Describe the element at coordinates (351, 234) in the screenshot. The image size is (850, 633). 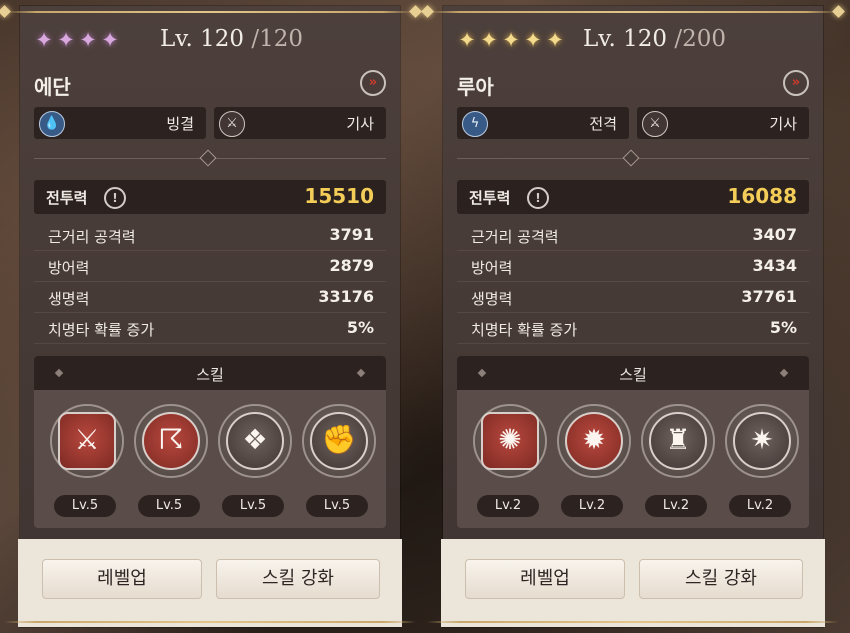
I see `stat-value: 3791` at that location.